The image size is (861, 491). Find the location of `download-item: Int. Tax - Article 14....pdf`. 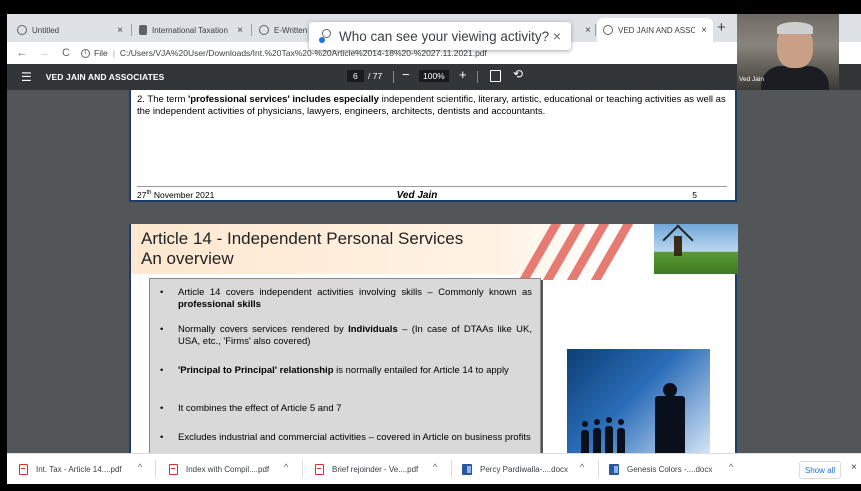

download-item: Int. Tax - Article 14....pdf is located at coordinates (70, 469).